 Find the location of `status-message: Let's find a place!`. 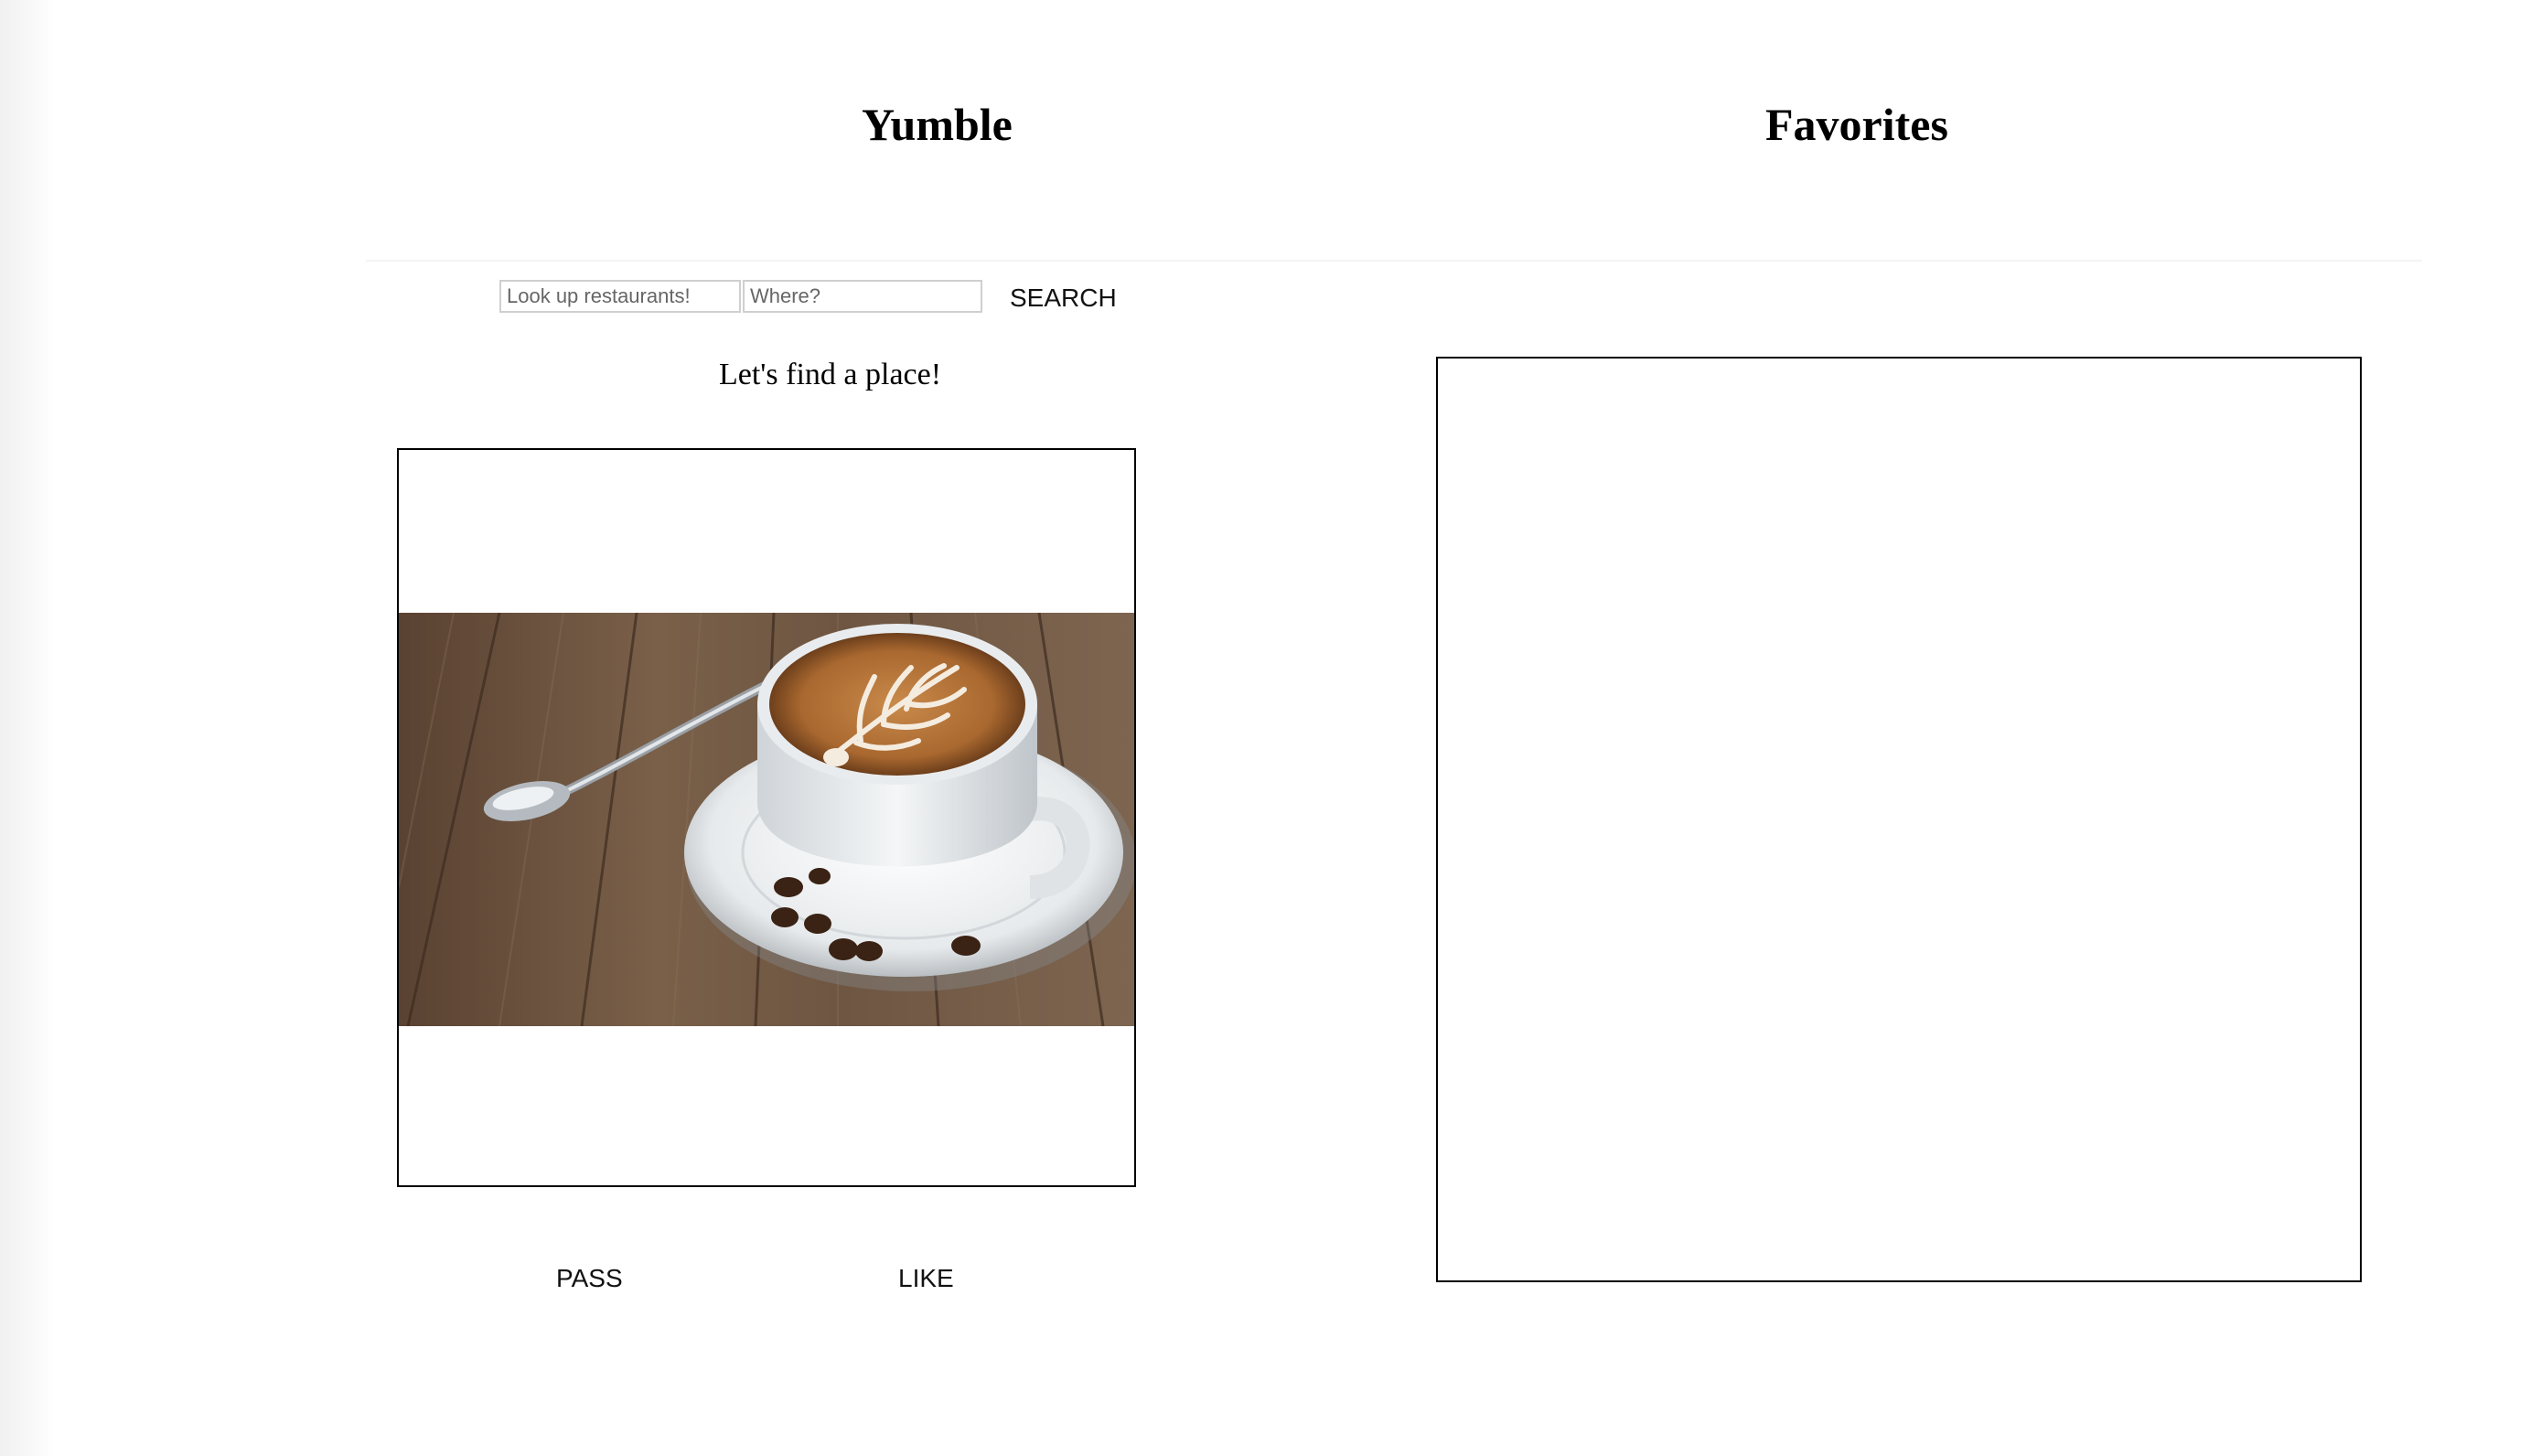

status-message: Let's find a place! is located at coordinates (831, 374).